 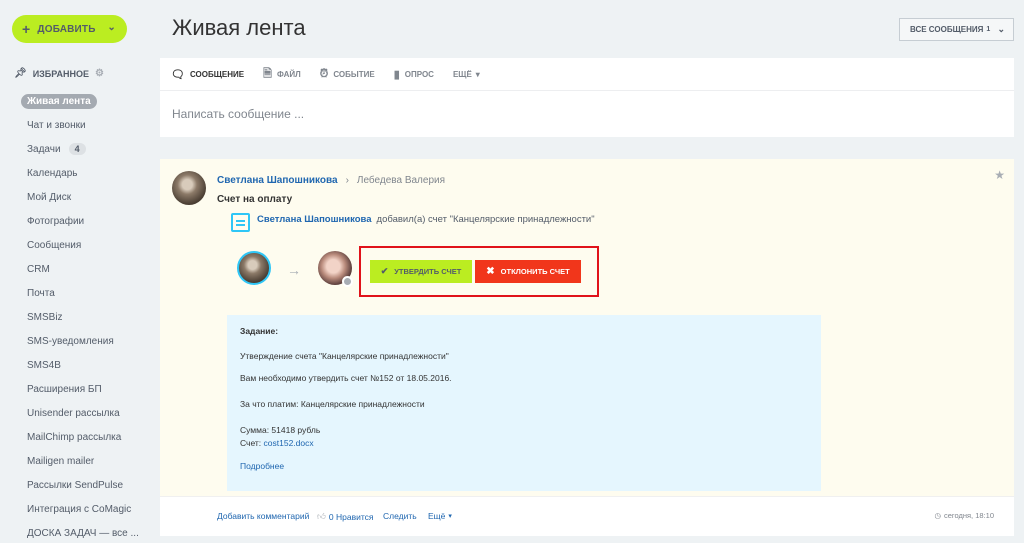 I want to click on sidebar-item-label: Интеграция с CoMagic, so click(x=79, y=509).